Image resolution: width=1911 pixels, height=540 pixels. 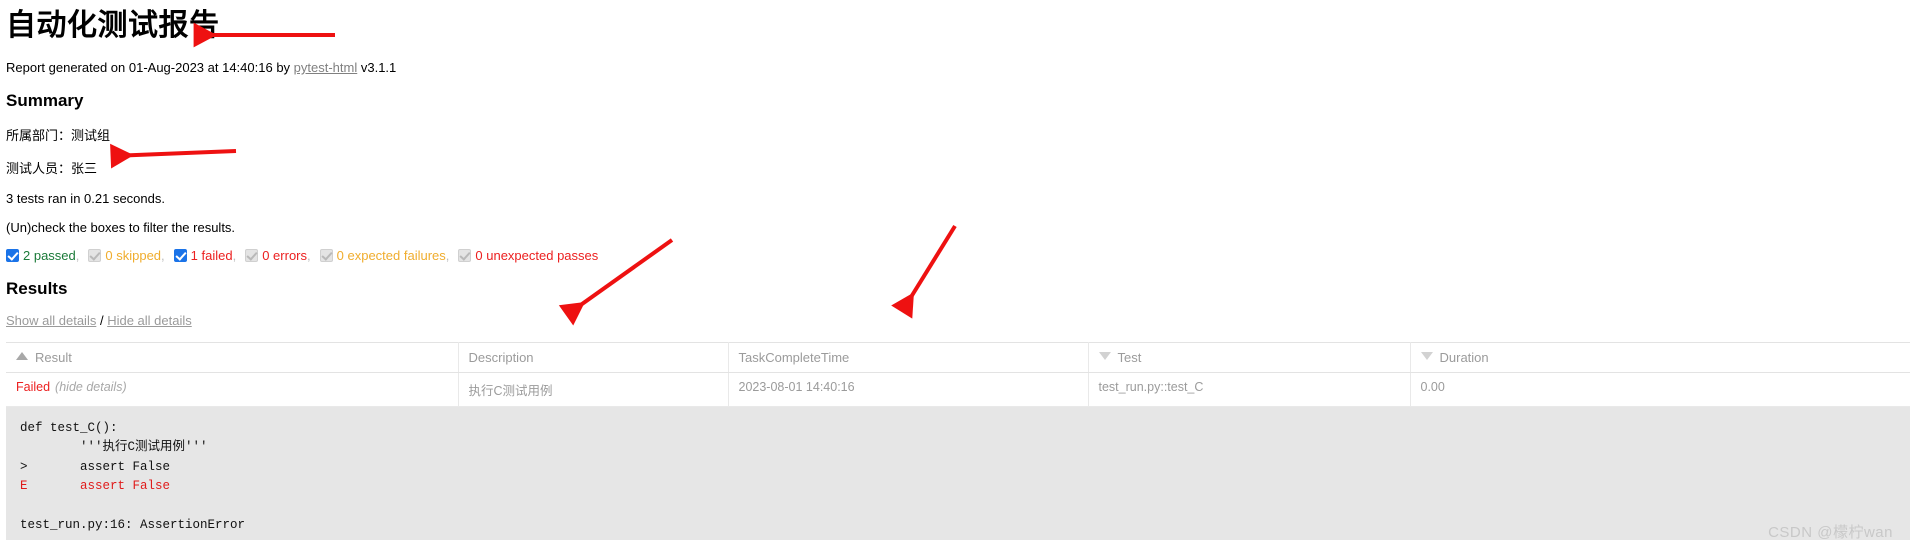 I want to click on column-header-taskcompletetime-label: TaskCompleteTime, so click(x=794, y=357).